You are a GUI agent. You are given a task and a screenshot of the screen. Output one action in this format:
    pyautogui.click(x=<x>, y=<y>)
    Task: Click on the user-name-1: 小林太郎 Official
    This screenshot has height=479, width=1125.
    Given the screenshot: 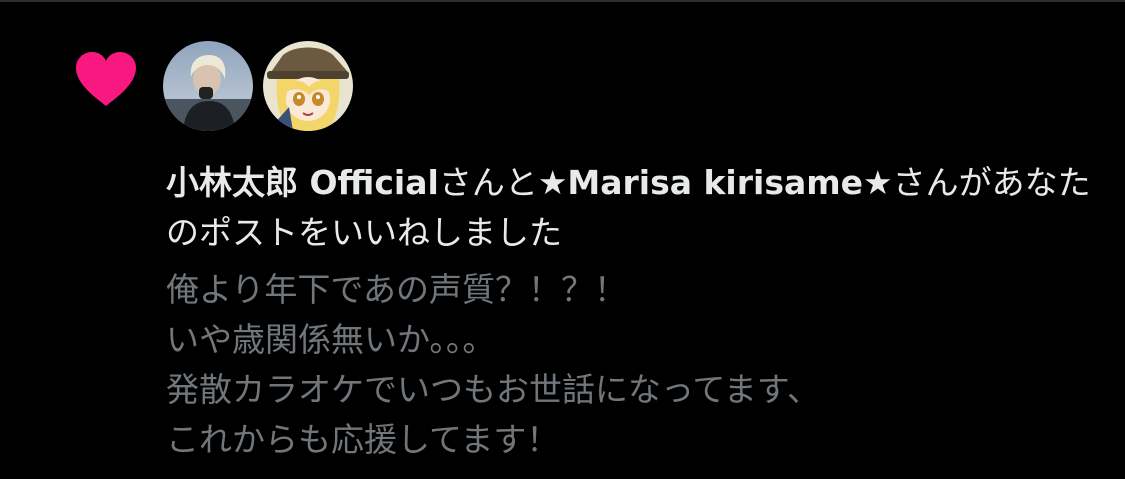 What is the action you would take?
    pyautogui.click(x=302, y=182)
    